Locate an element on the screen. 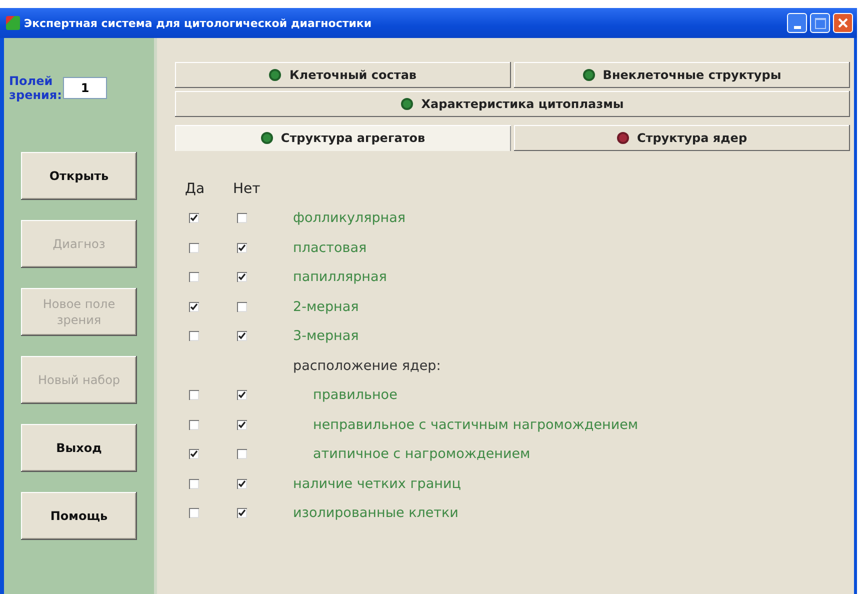 This screenshot has width=859, height=594. side-button: Помощь is located at coordinates (79, 516).